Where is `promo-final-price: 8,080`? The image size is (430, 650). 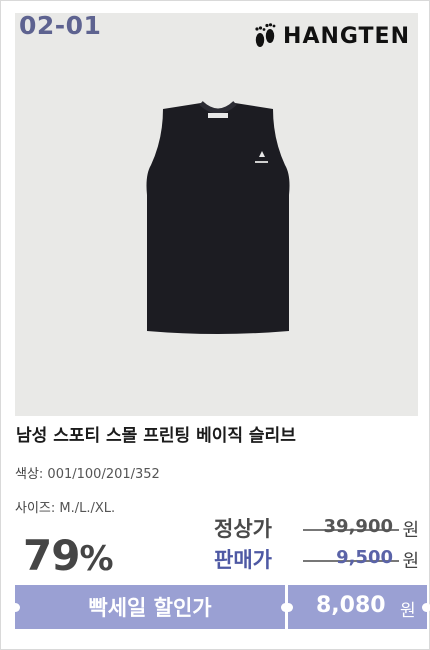 promo-final-price: 8,080 is located at coordinates (351, 605).